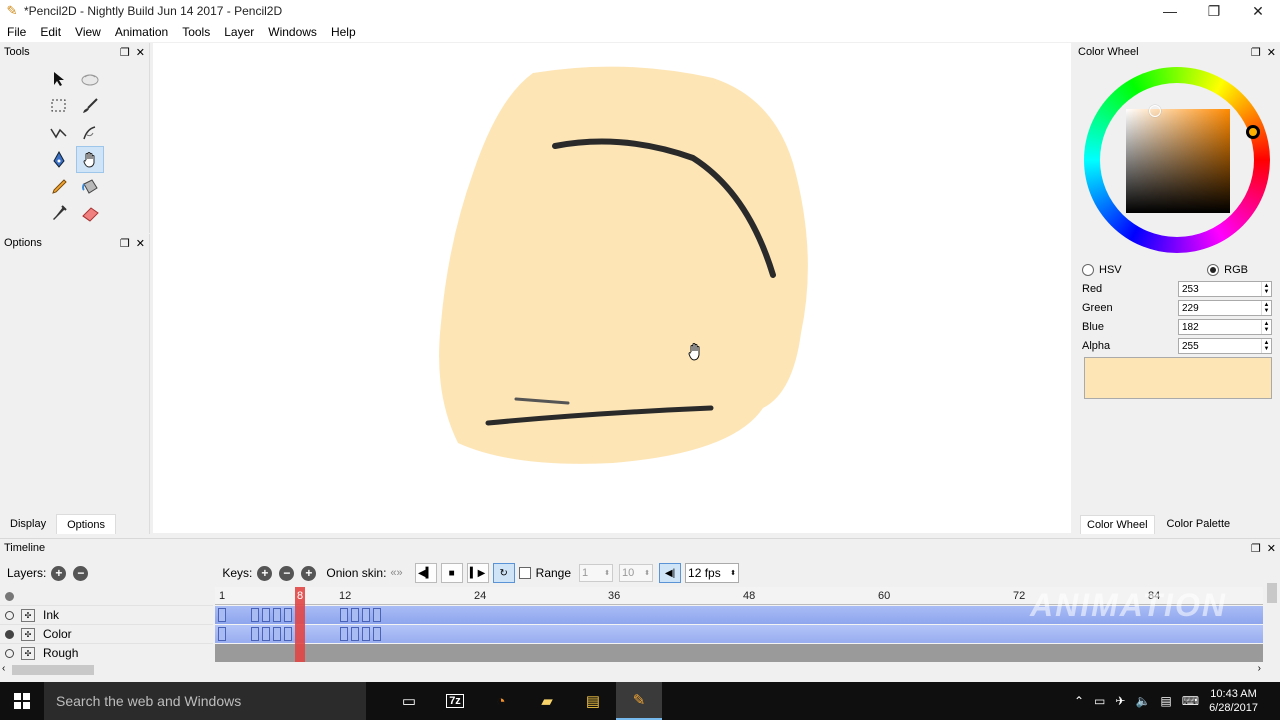 The height and width of the screenshot is (720, 1280). Describe the element at coordinates (287, 573) in the screenshot. I see `remove-key-icon: −` at that location.